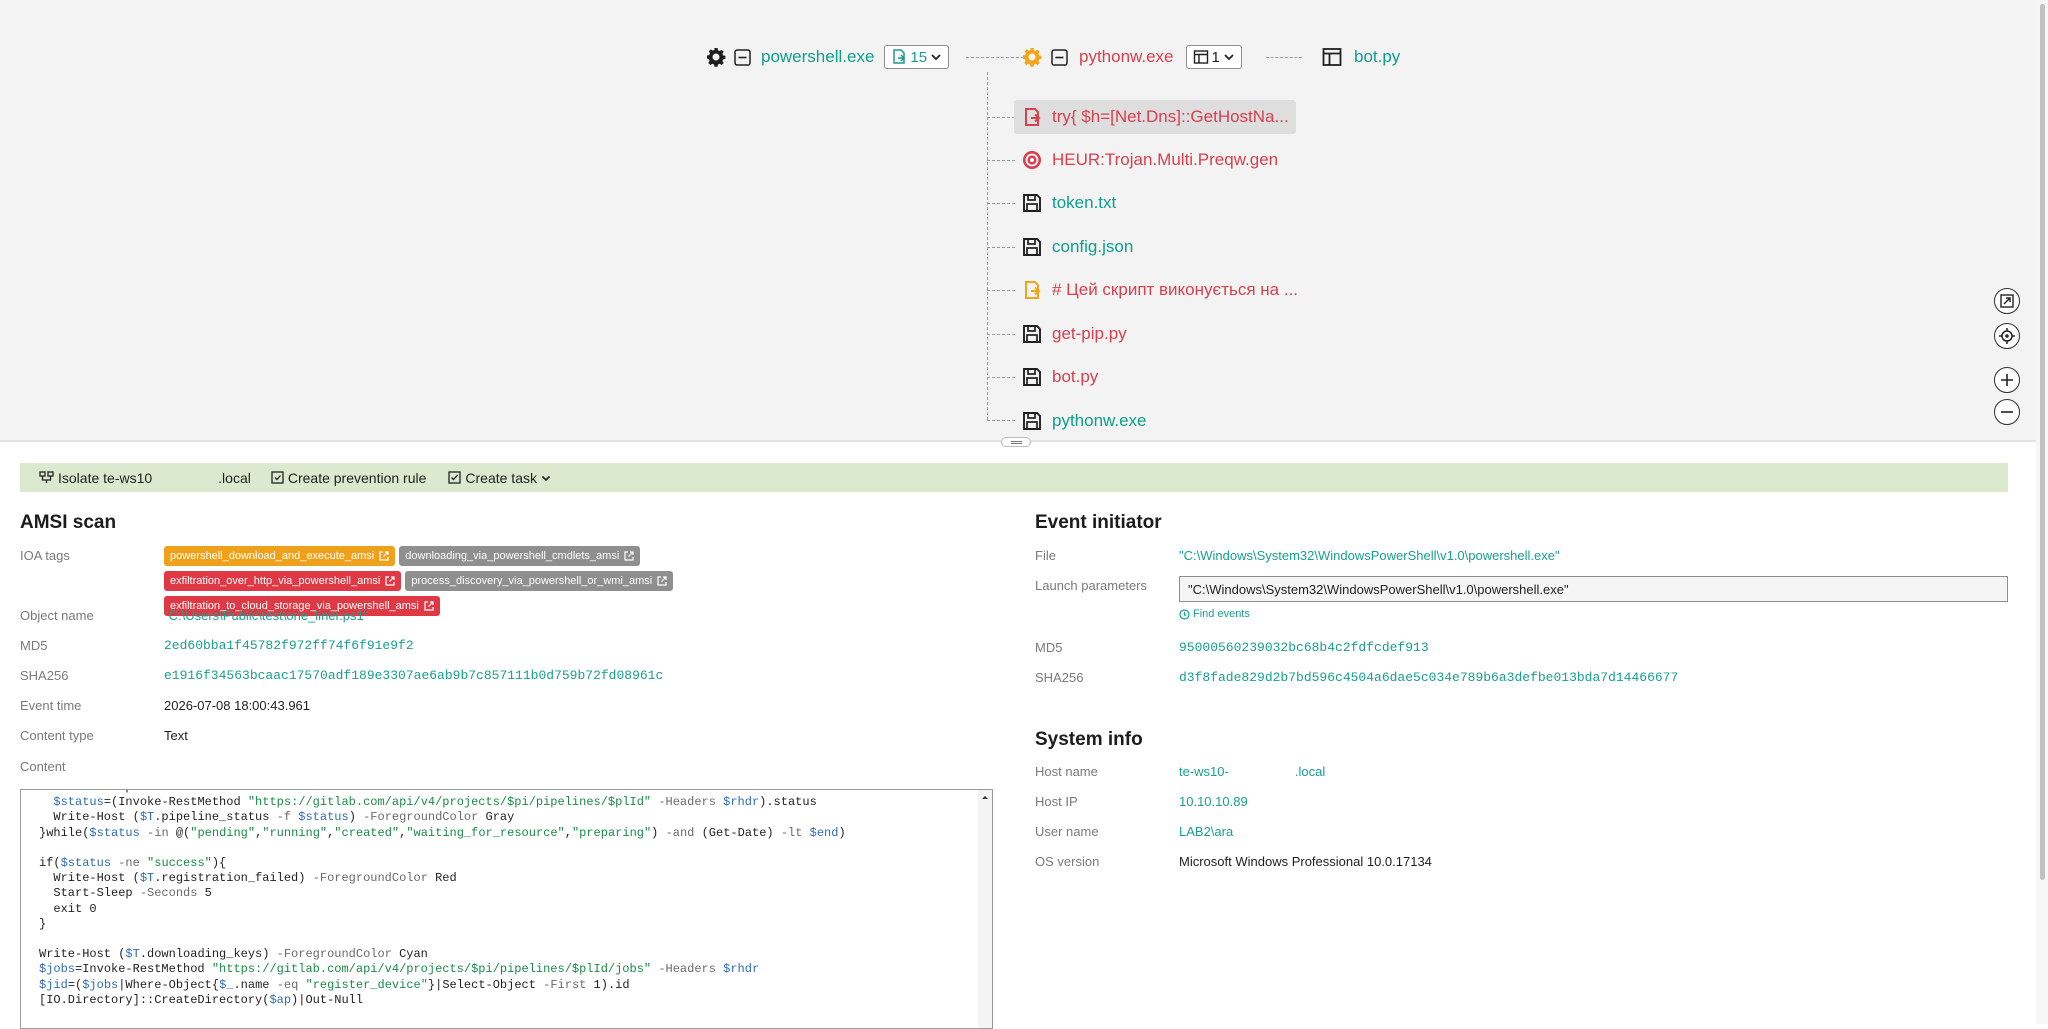 This screenshot has width=2048, height=1029. I want to click on initiator-md5-value: 95000560239032bc68b4c2fdfcdef913, so click(1304, 647).